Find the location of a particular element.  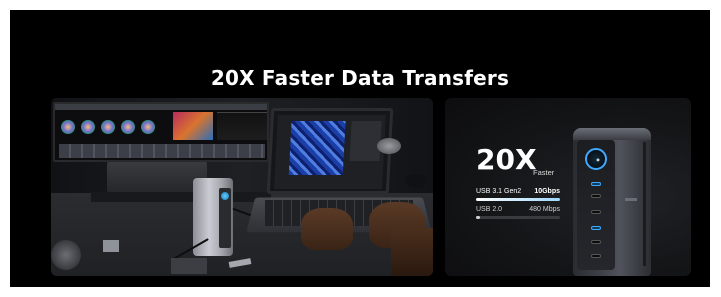

usb-2-speed: 480 Mbps is located at coordinates (544, 209).